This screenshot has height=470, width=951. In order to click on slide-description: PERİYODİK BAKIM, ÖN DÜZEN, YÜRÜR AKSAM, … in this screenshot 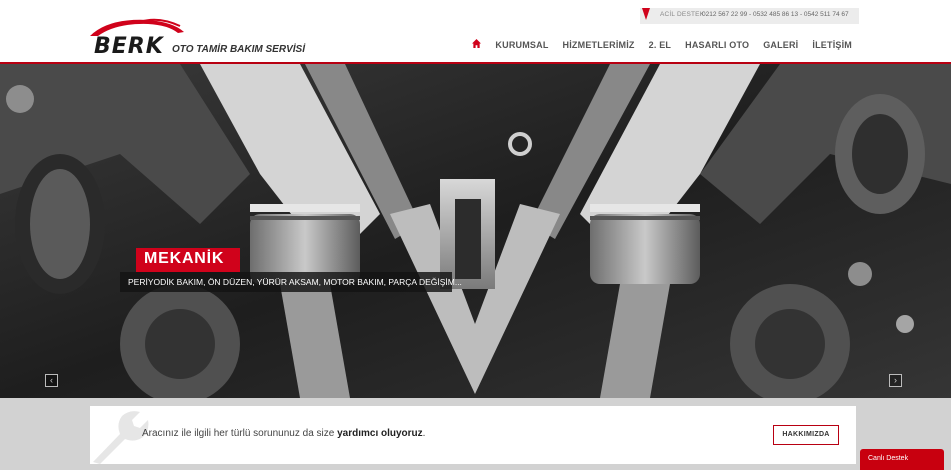, I will do `click(291, 282)`.